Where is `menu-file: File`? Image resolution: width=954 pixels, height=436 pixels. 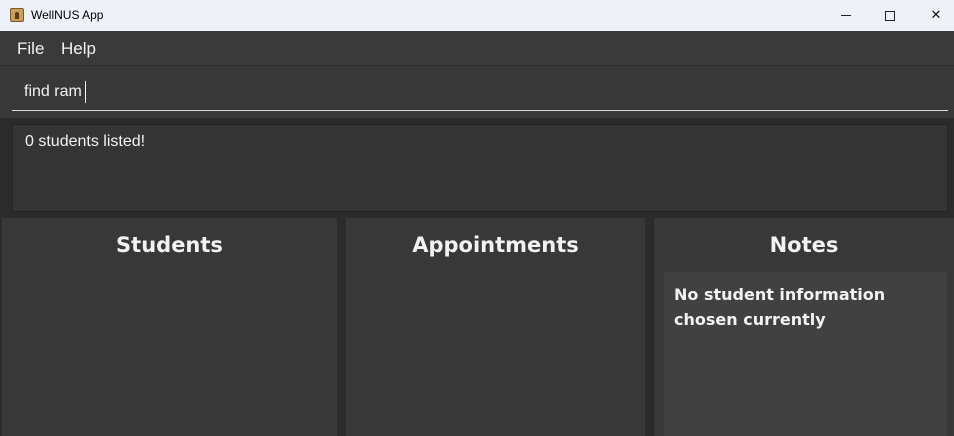 menu-file: File is located at coordinates (30, 48).